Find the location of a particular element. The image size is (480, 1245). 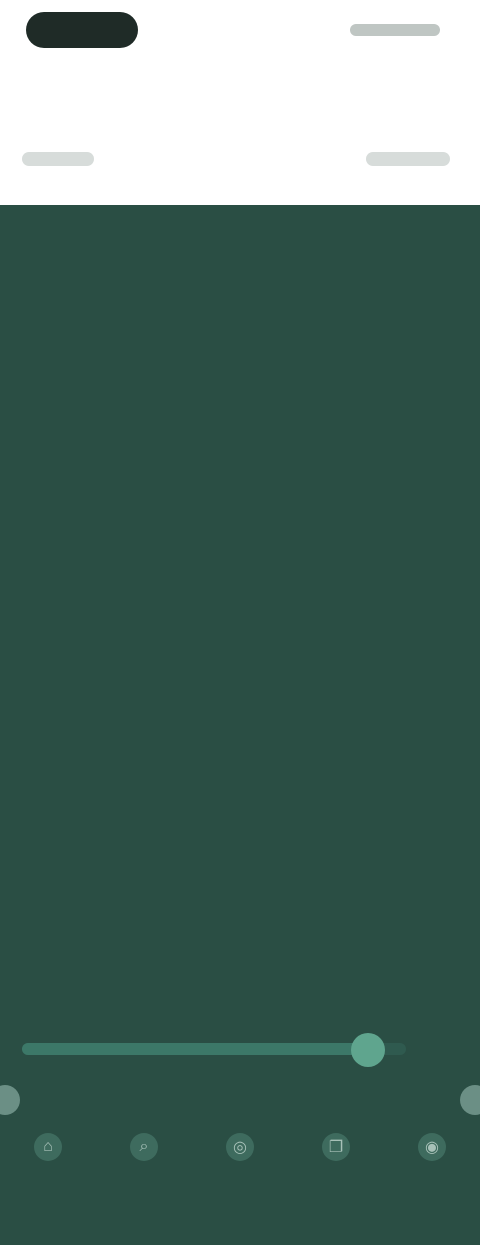

status-right is located at coordinates (395, 30).